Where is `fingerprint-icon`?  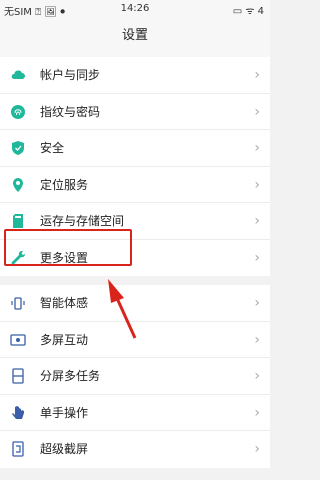
fingerprint-icon is located at coordinates (18, 112).